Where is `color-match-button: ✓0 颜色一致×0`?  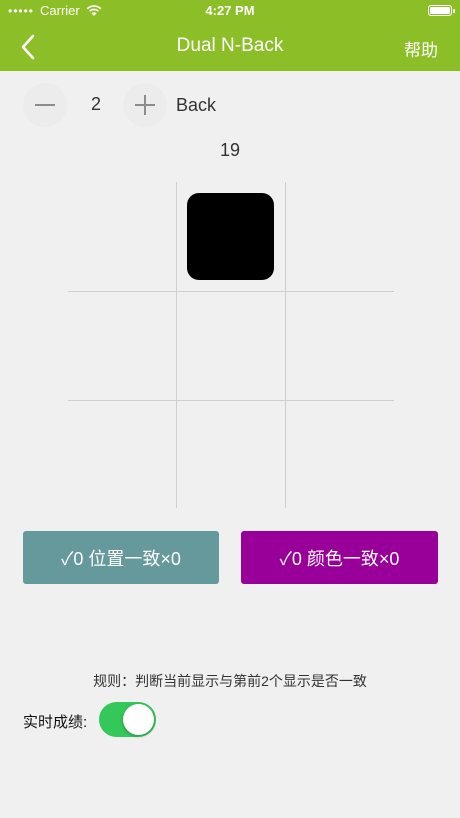
color-match-button: ✓0 颜色一致×0 is located at coordinates (339, 557).